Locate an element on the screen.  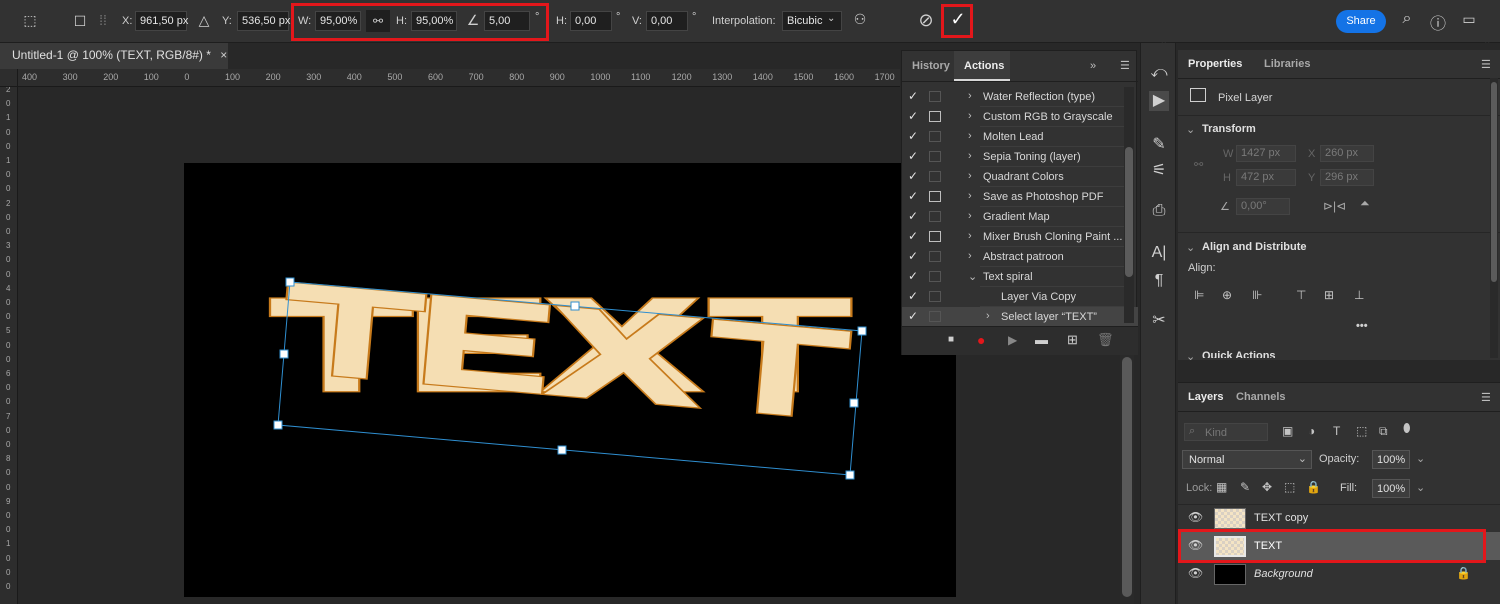
lock-transparent-icon: ▦ is located at coordinates (1221, 487).